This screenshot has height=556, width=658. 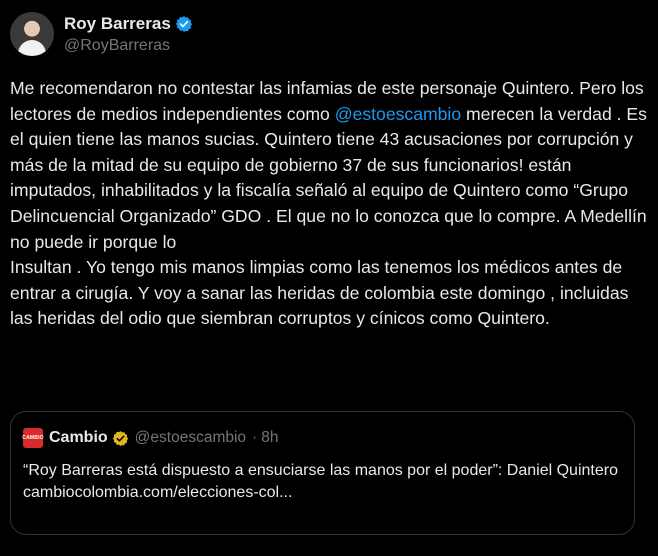 What do you see at coordinates (120, 438) in the screenshot?
I see `gold-verified-badge-icon` at bounding box center [120, 438].